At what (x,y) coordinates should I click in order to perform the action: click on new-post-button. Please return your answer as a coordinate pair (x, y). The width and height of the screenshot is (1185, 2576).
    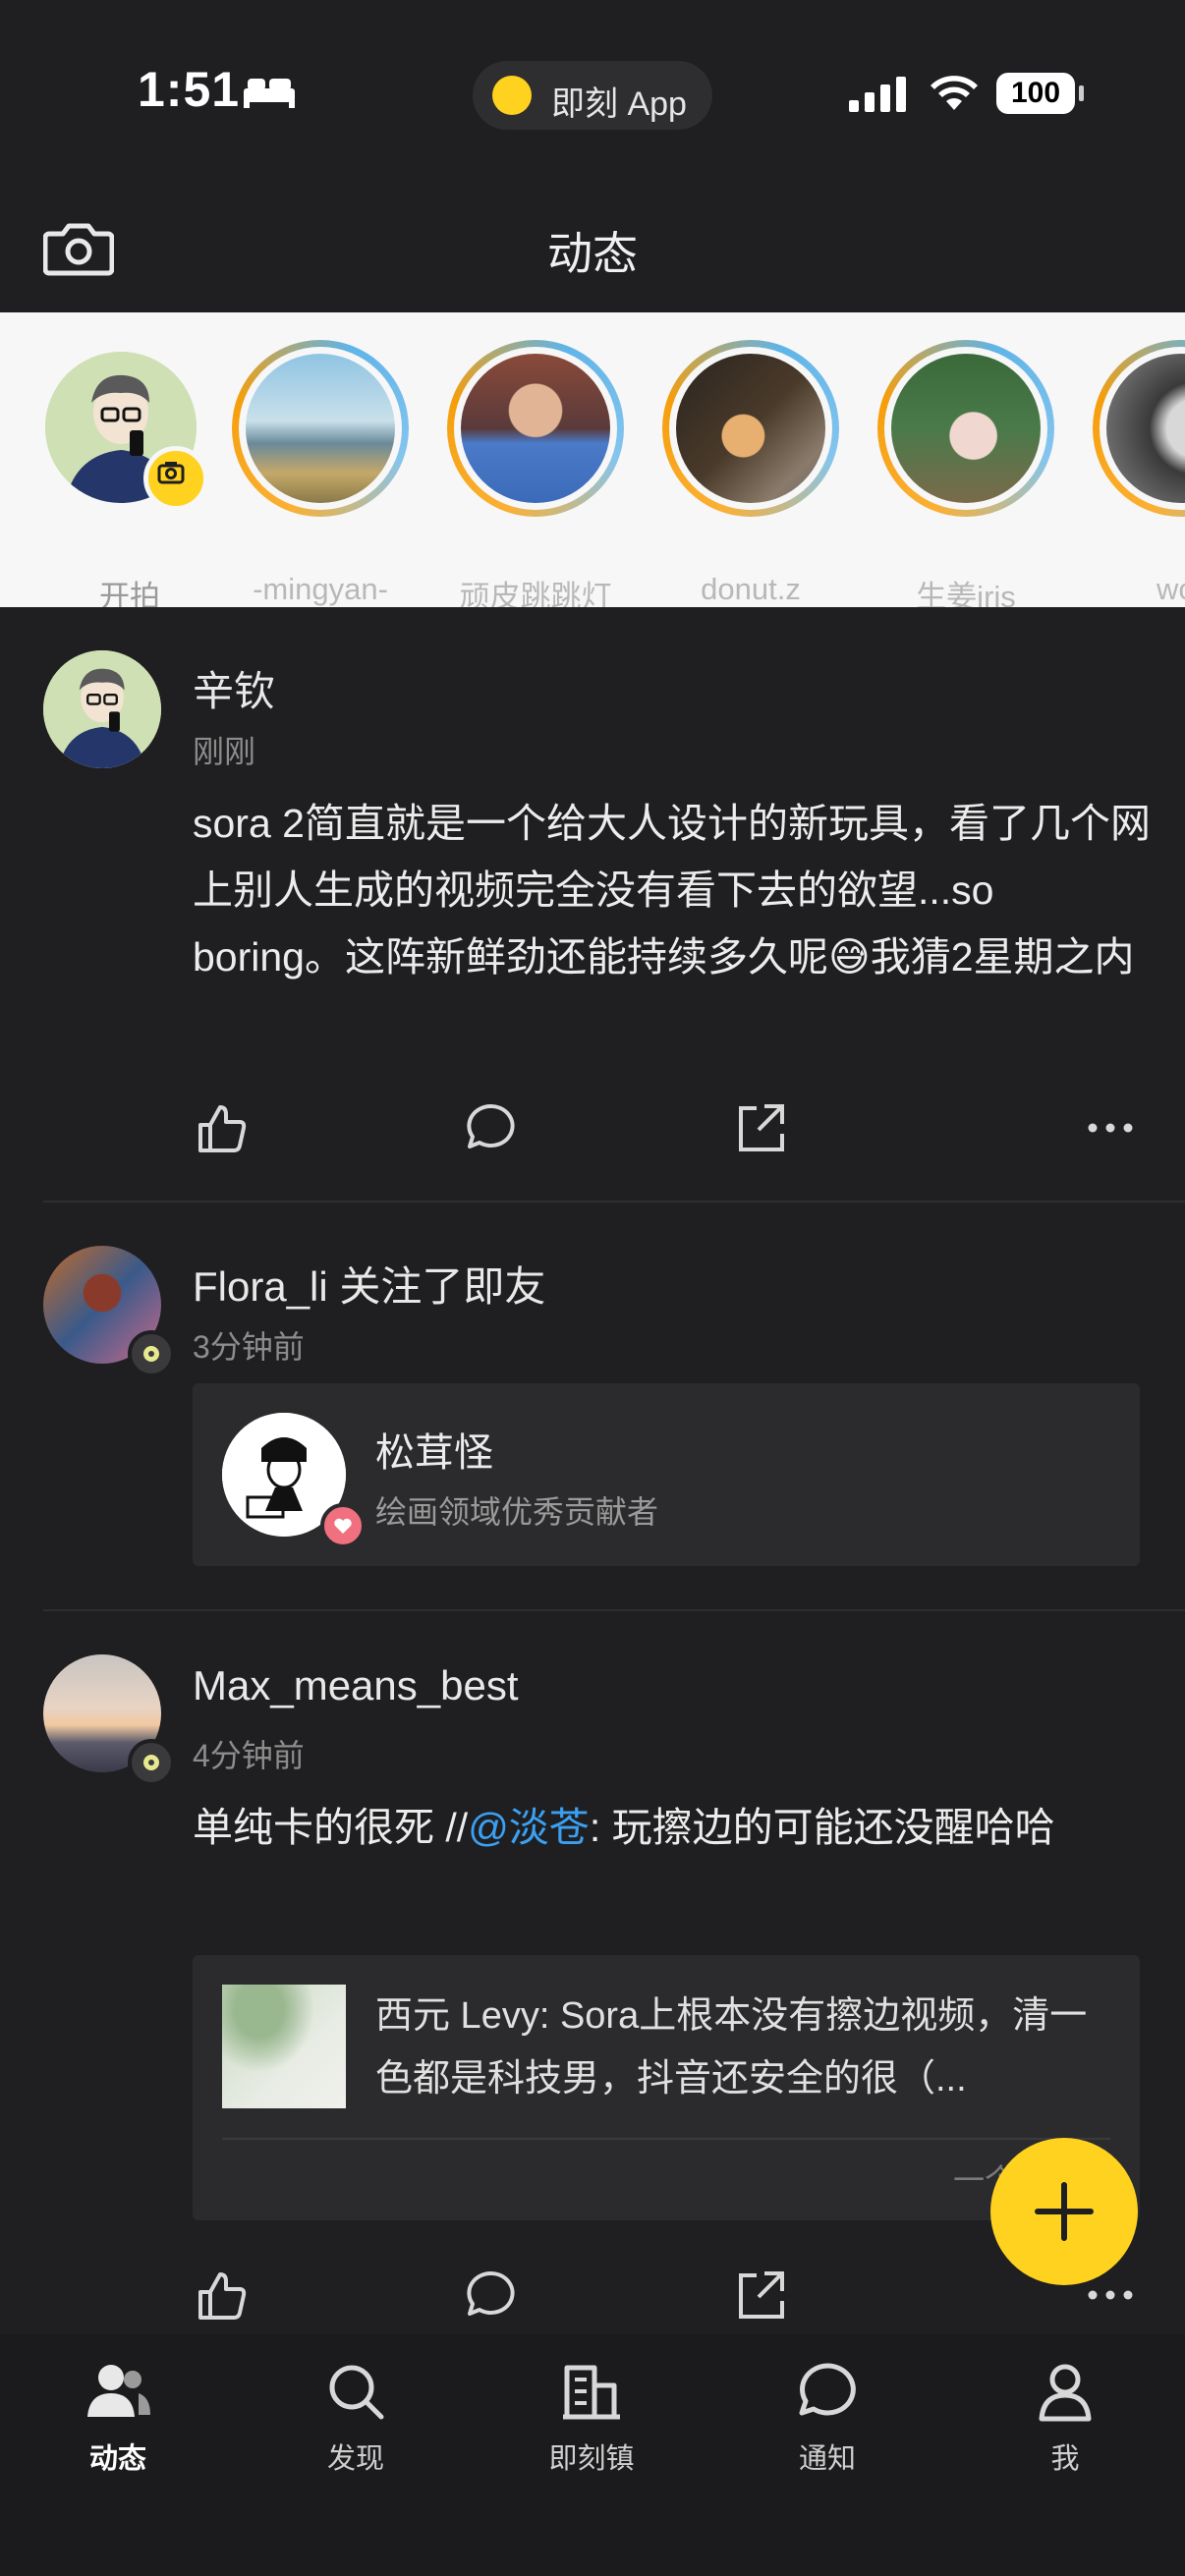
    Looking at the image, I should click on (1064, 2211).